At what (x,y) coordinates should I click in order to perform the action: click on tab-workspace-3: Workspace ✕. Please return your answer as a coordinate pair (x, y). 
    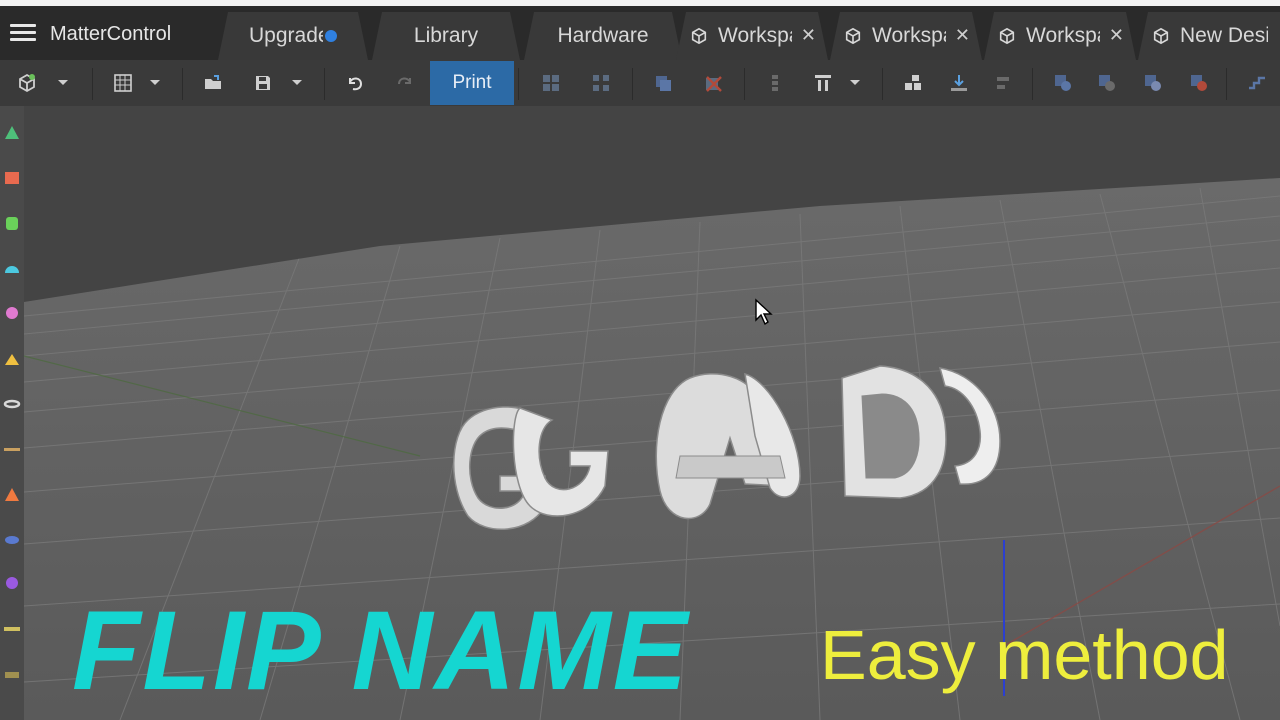
    Looking at the image, I should click on (1060, 36).